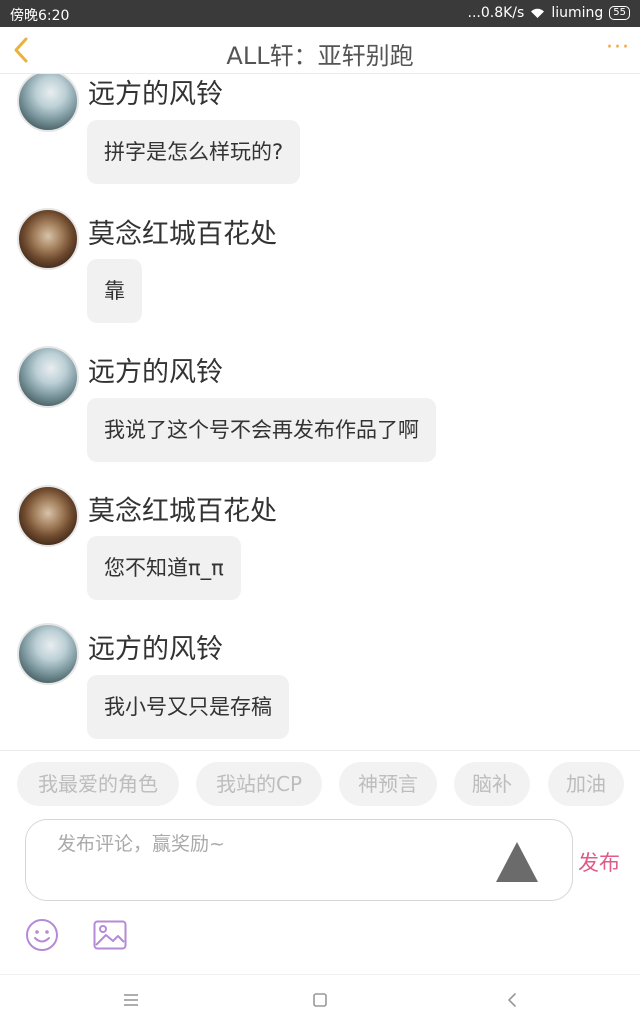 The height and width of the screenshot is (1024, 640). What do you see at coordinates (261, 430) in the screenshot?
I see `message-bubble: 我说了这个号不会再发布作品了啊` at bounding box center [261, 430].